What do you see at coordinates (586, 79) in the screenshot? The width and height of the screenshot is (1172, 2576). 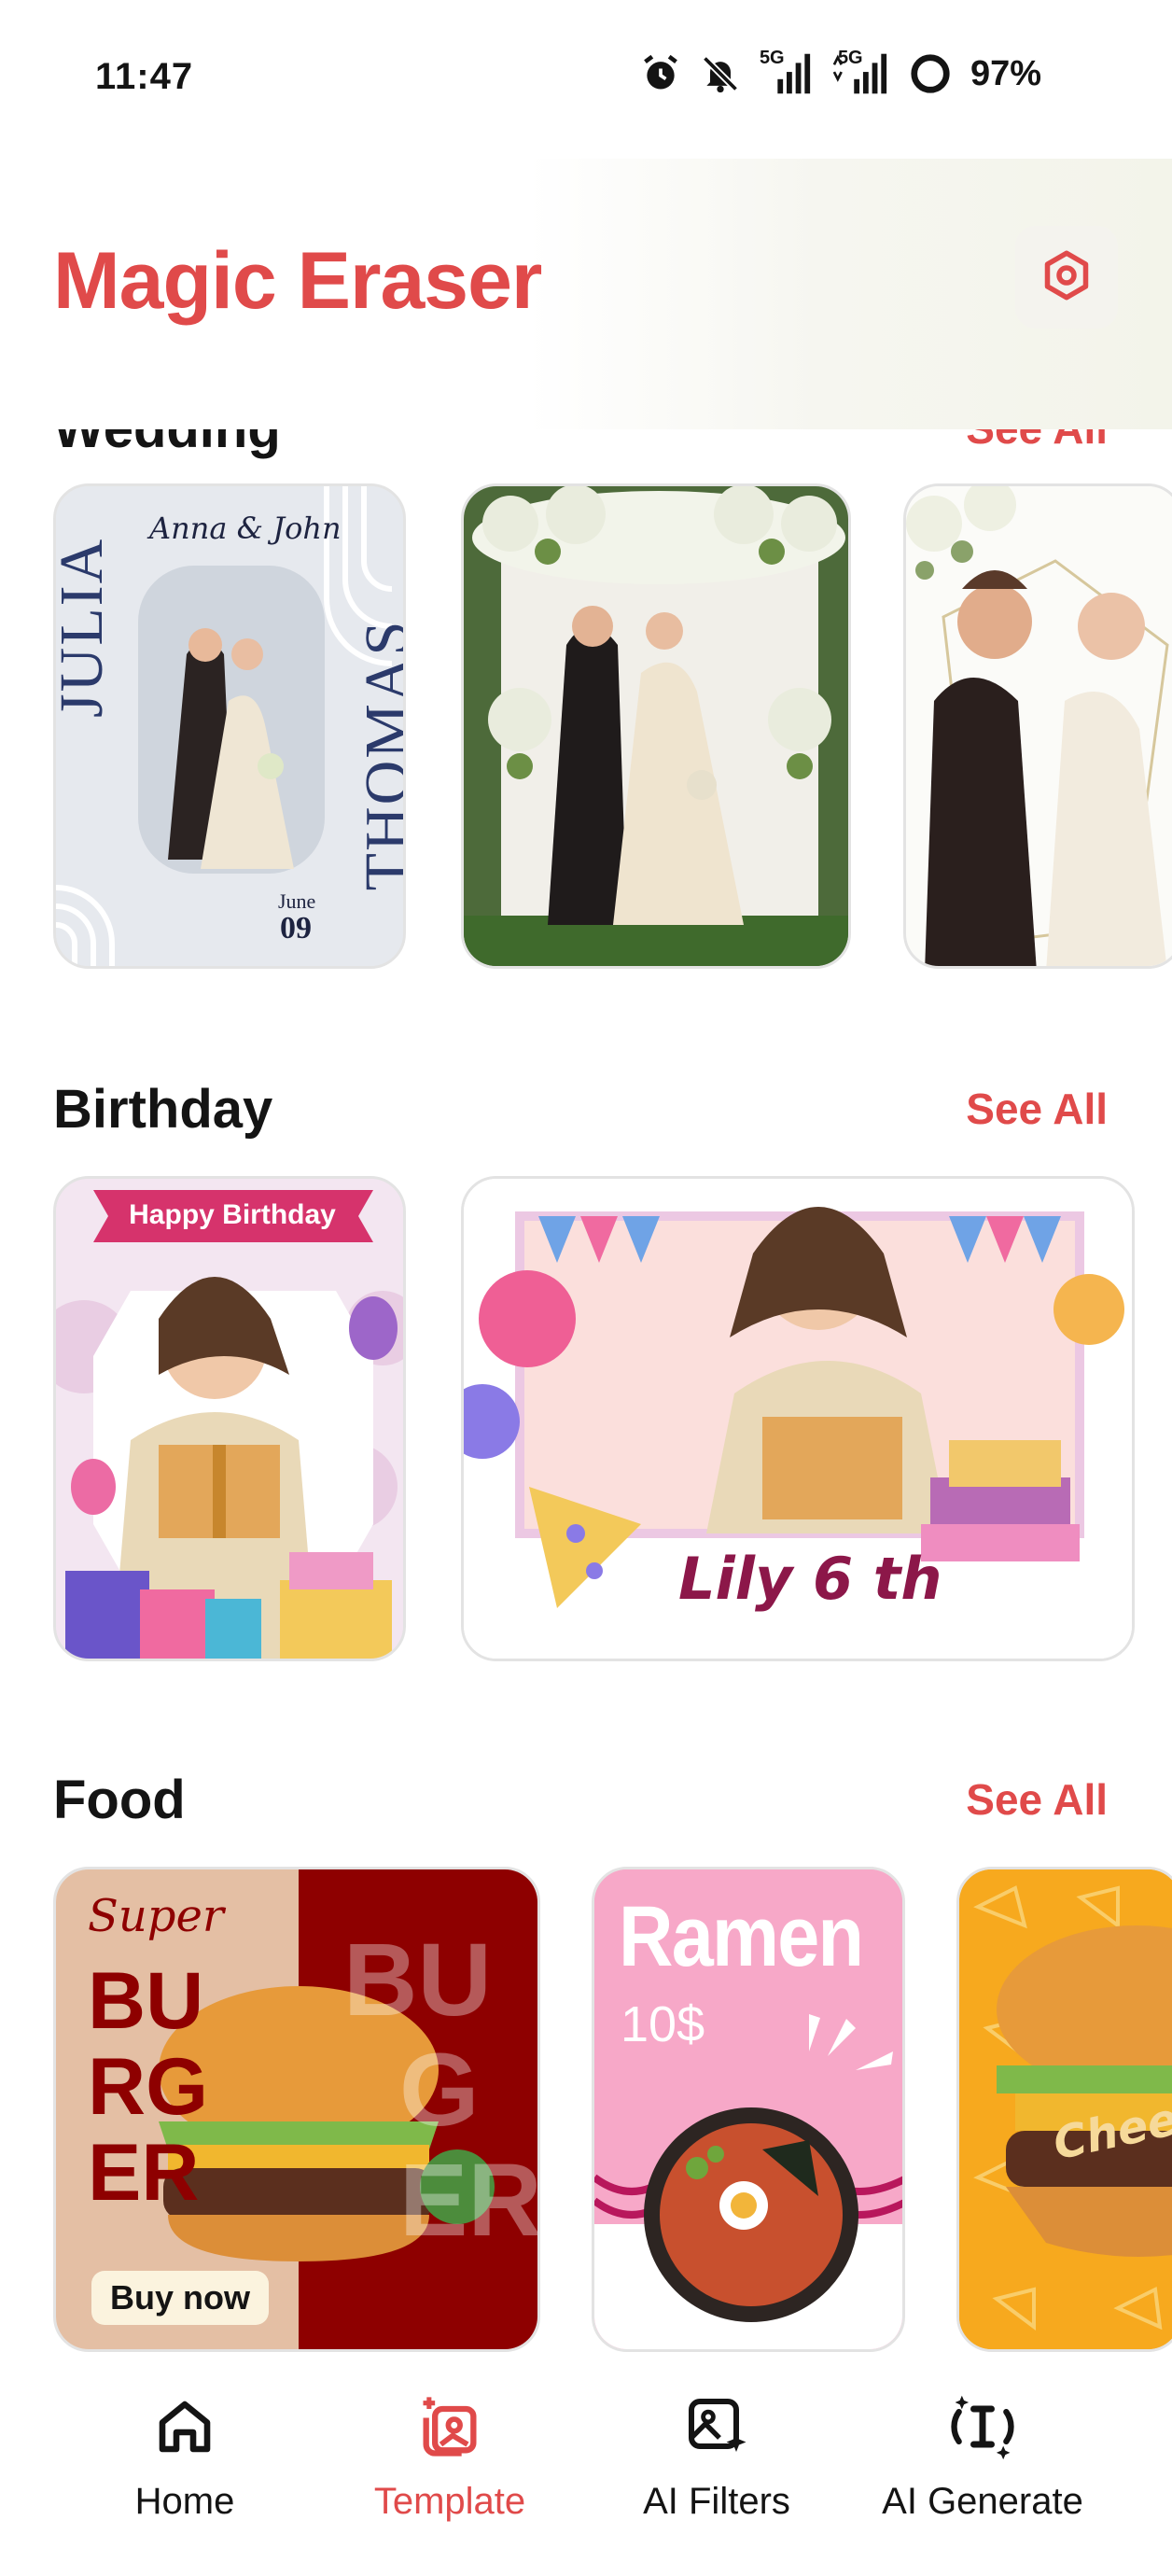 I see `status-bar: 11:47 5G 5G 97%` at bounding box center [586, 79].